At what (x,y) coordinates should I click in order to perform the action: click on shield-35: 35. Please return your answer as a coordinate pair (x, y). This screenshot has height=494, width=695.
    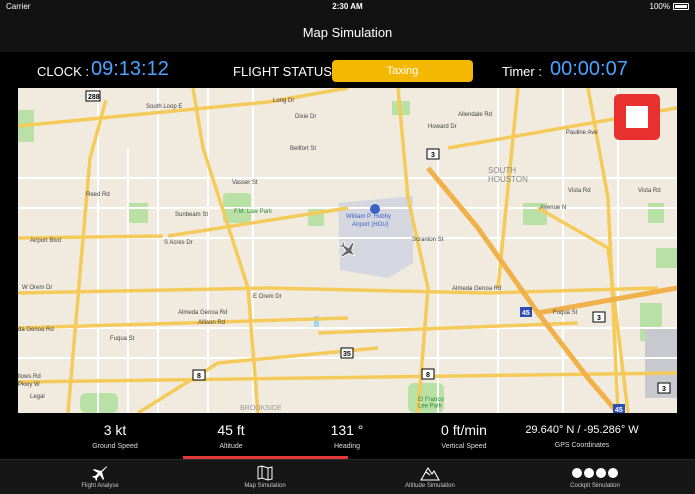
    Looking at the image, I should click on (347, 354).